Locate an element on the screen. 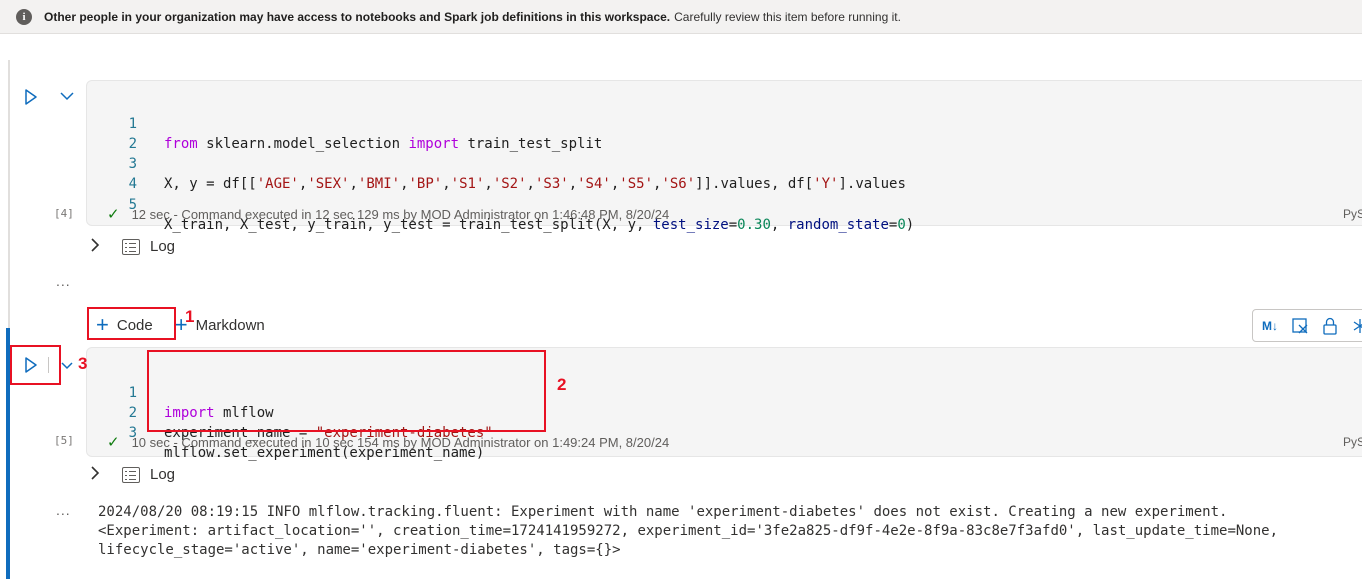 The height and width of the screenshot is (579, 1362). clear-output-icon is located at coordinates (1300, 326).